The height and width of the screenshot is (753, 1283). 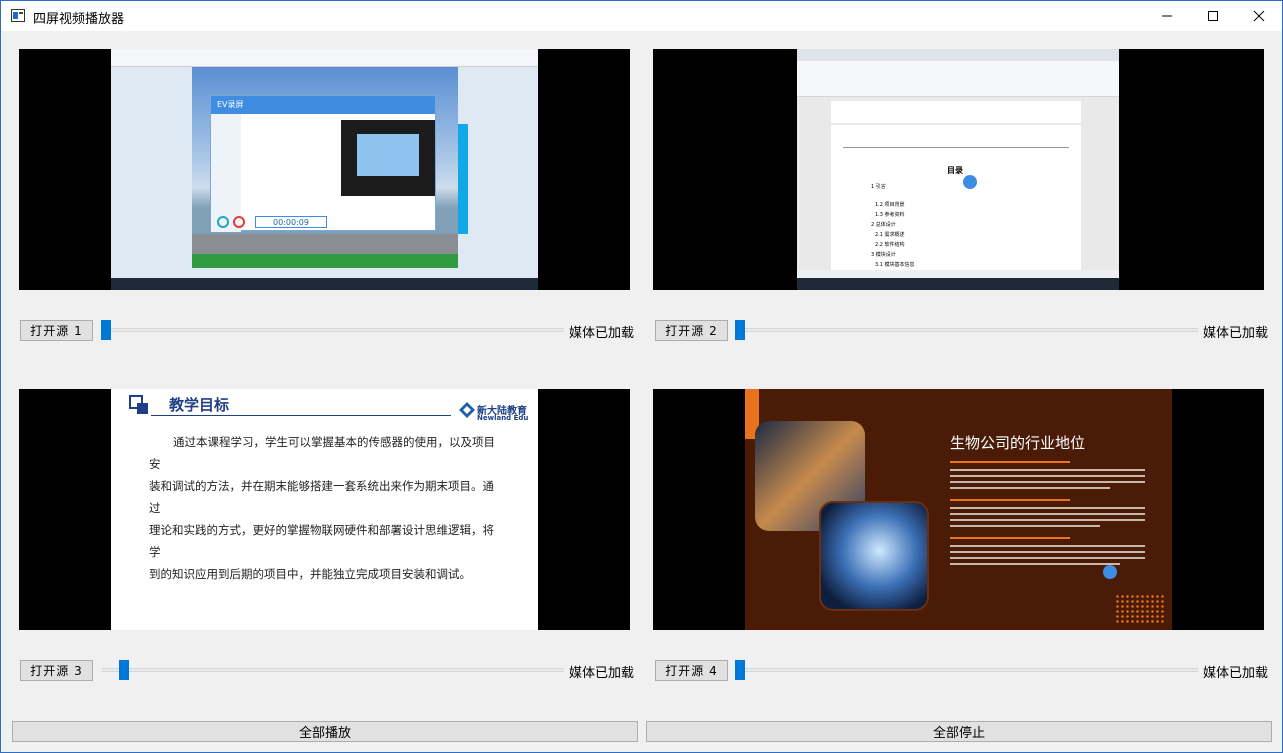 What do you see at coordinates (955, 170) in the screenshot?
I see `doc-heading: 目录` at bounding box center [955, 170].